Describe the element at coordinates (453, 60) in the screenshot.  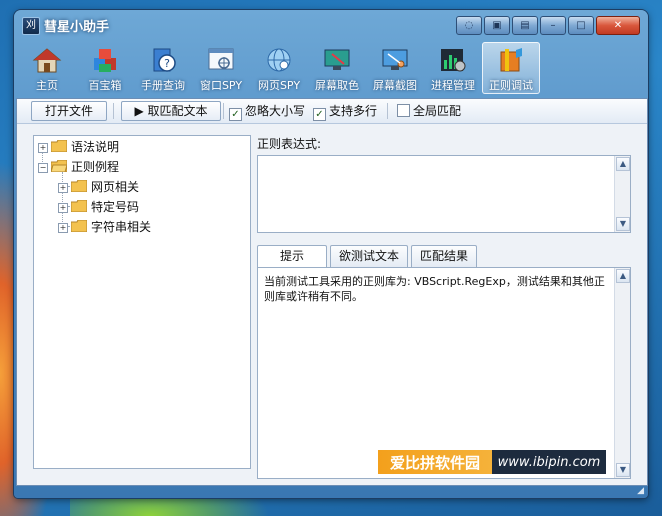
I see `process-icon` at that location.